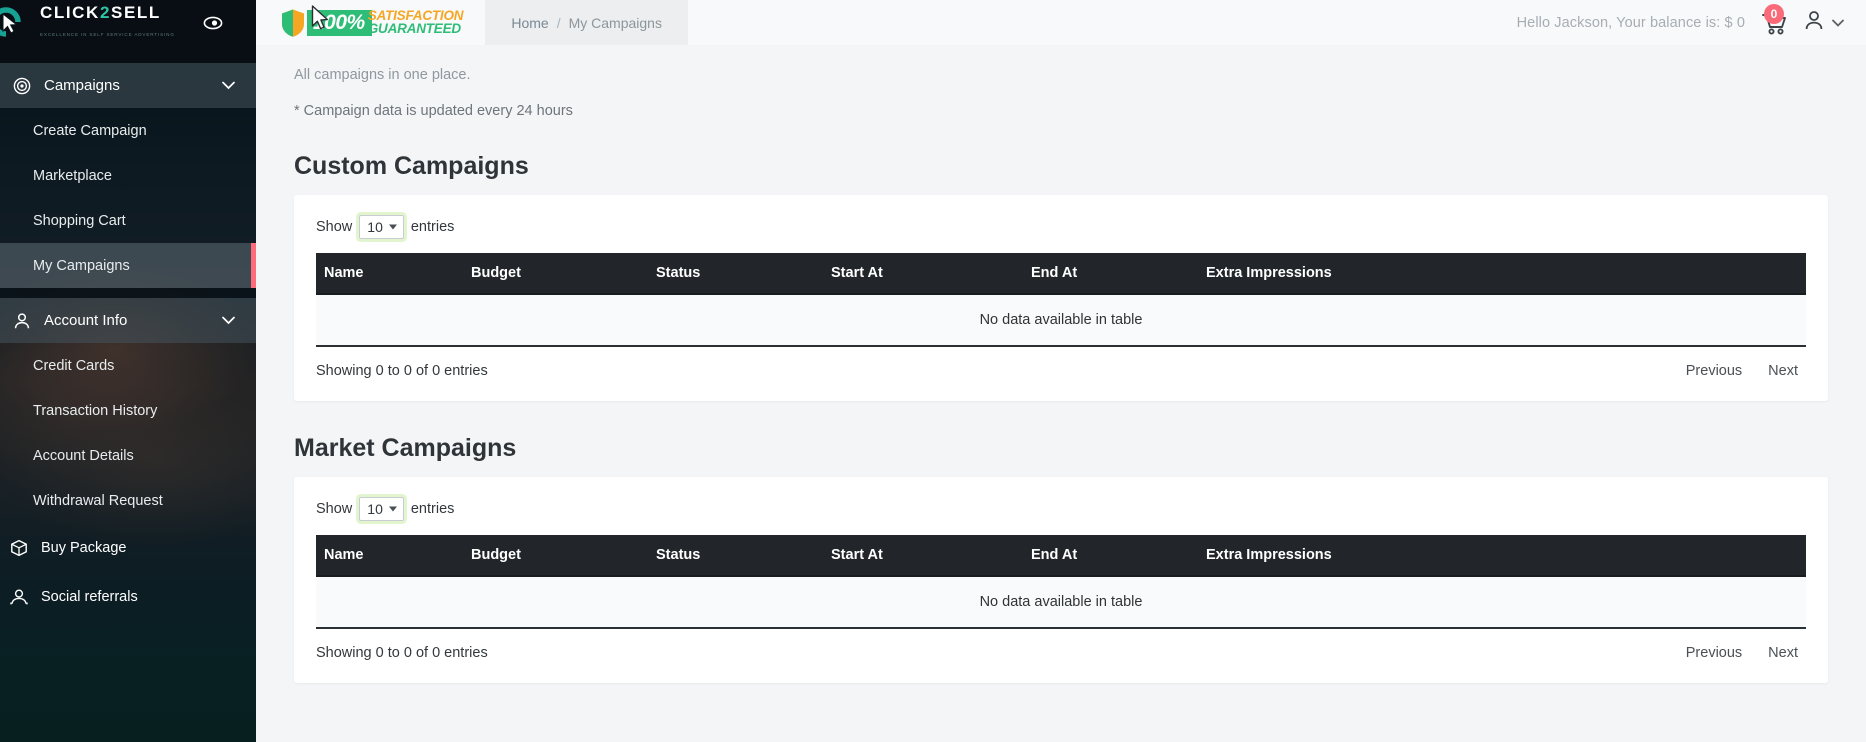 This screenshot has width=1866, height=742. Describe the element at coordinates (82, 85) in the screenshot. I see `sidebar-group-label: Campaigns` at that location.